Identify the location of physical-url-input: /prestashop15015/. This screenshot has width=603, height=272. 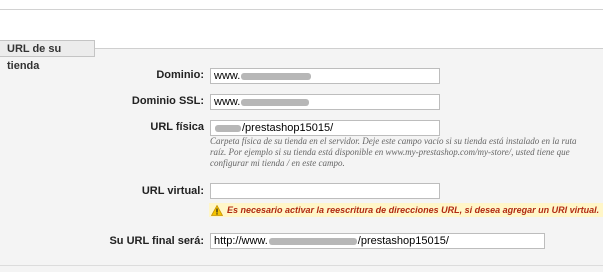
(325, 128).